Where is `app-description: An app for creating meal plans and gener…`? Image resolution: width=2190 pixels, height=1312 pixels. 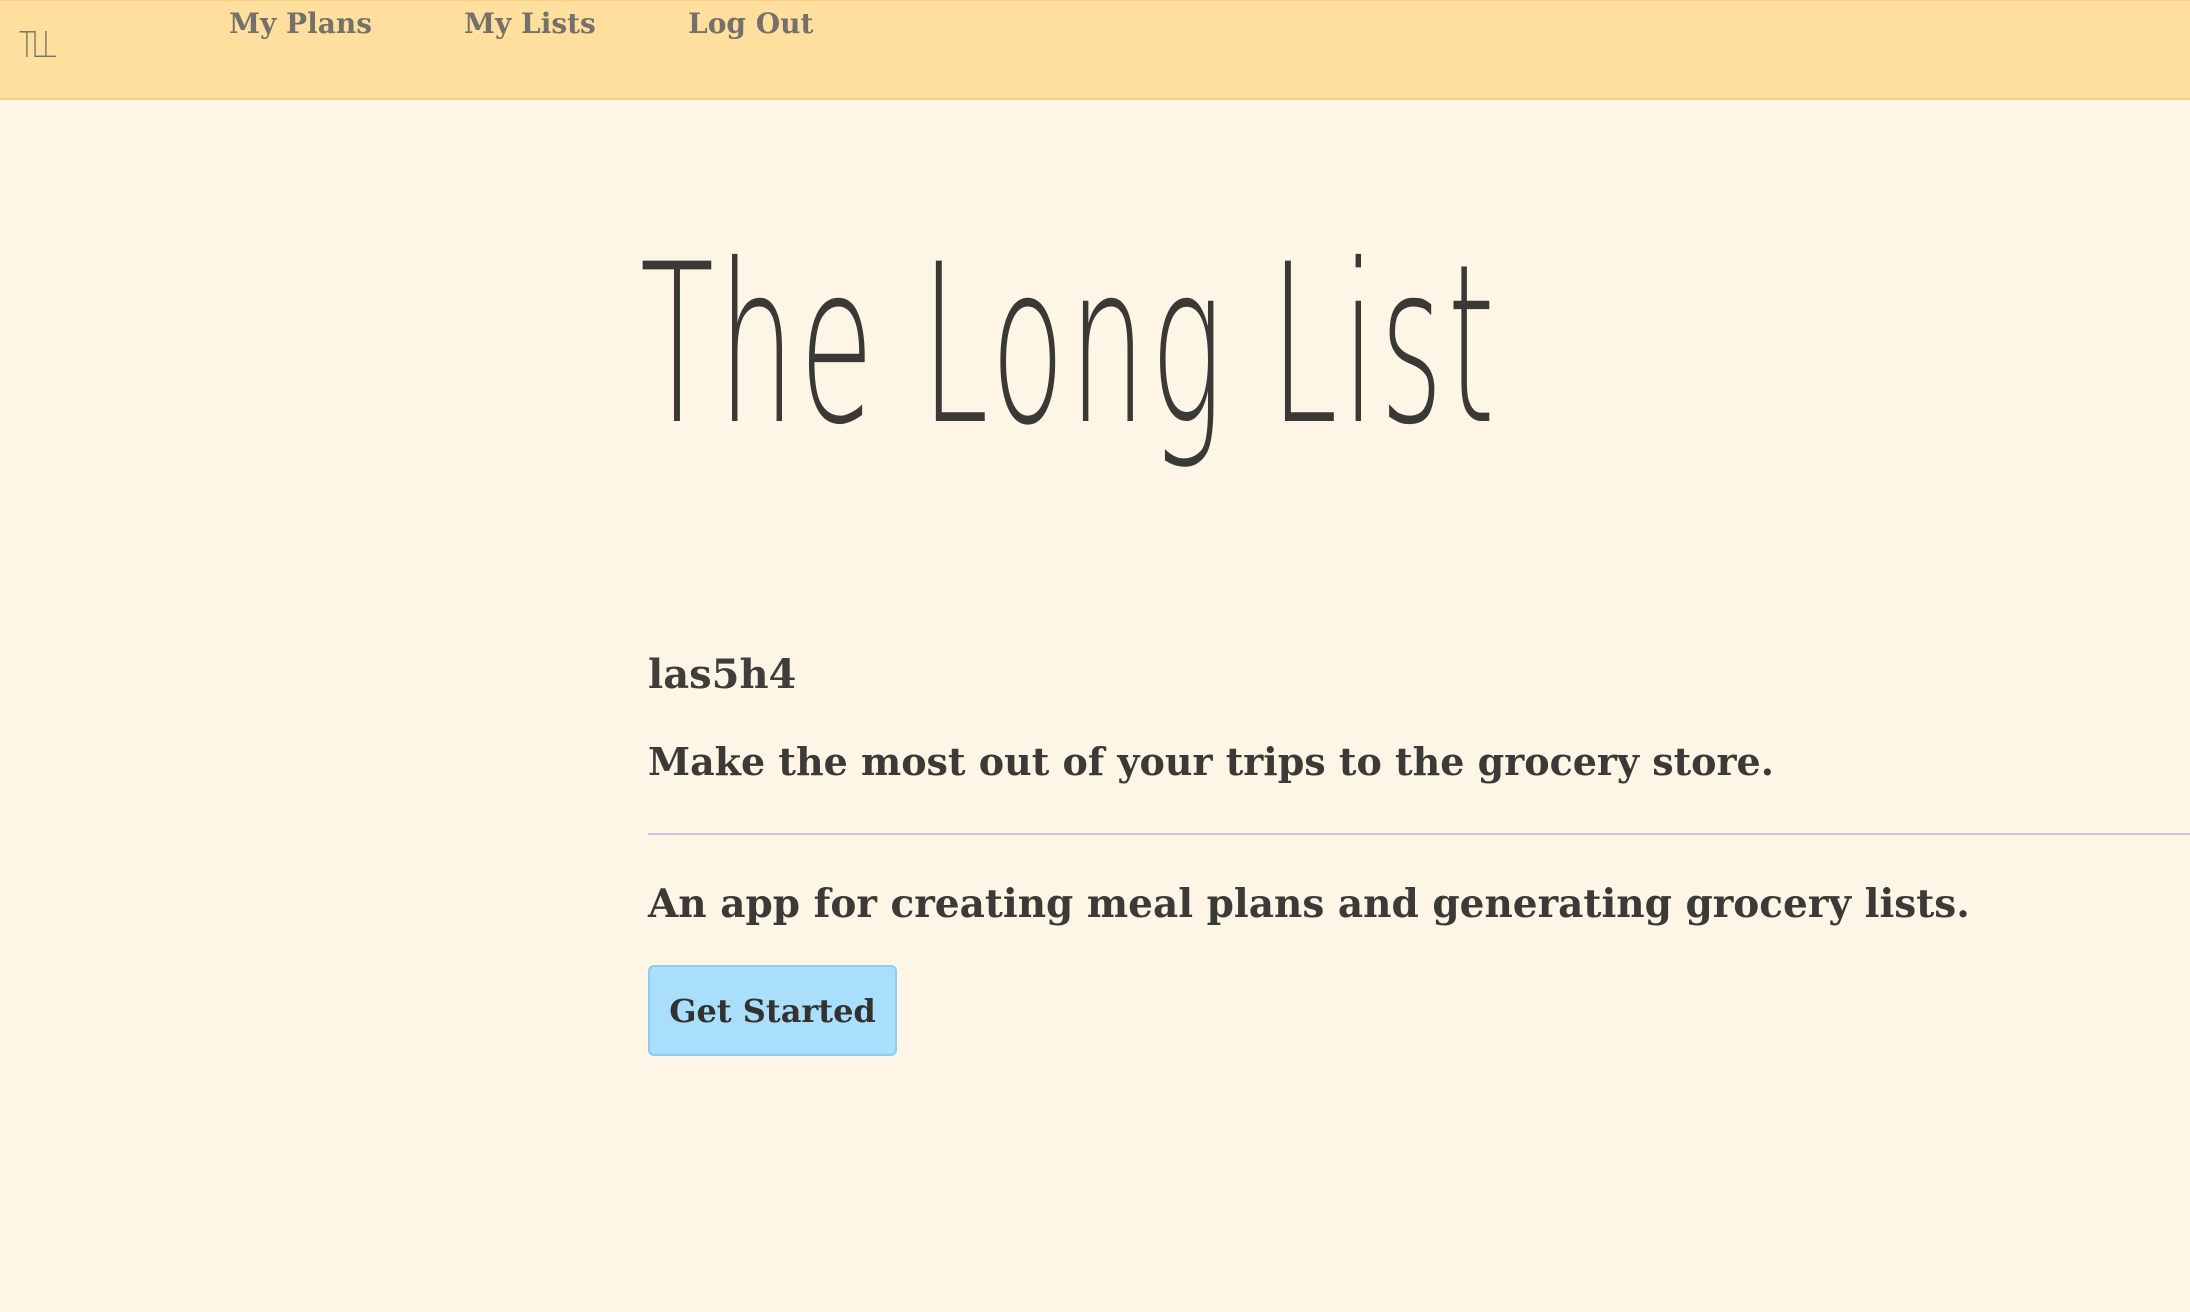
app-description: An app for creating meal plans and gener… is located at coordinates (1309, 904).